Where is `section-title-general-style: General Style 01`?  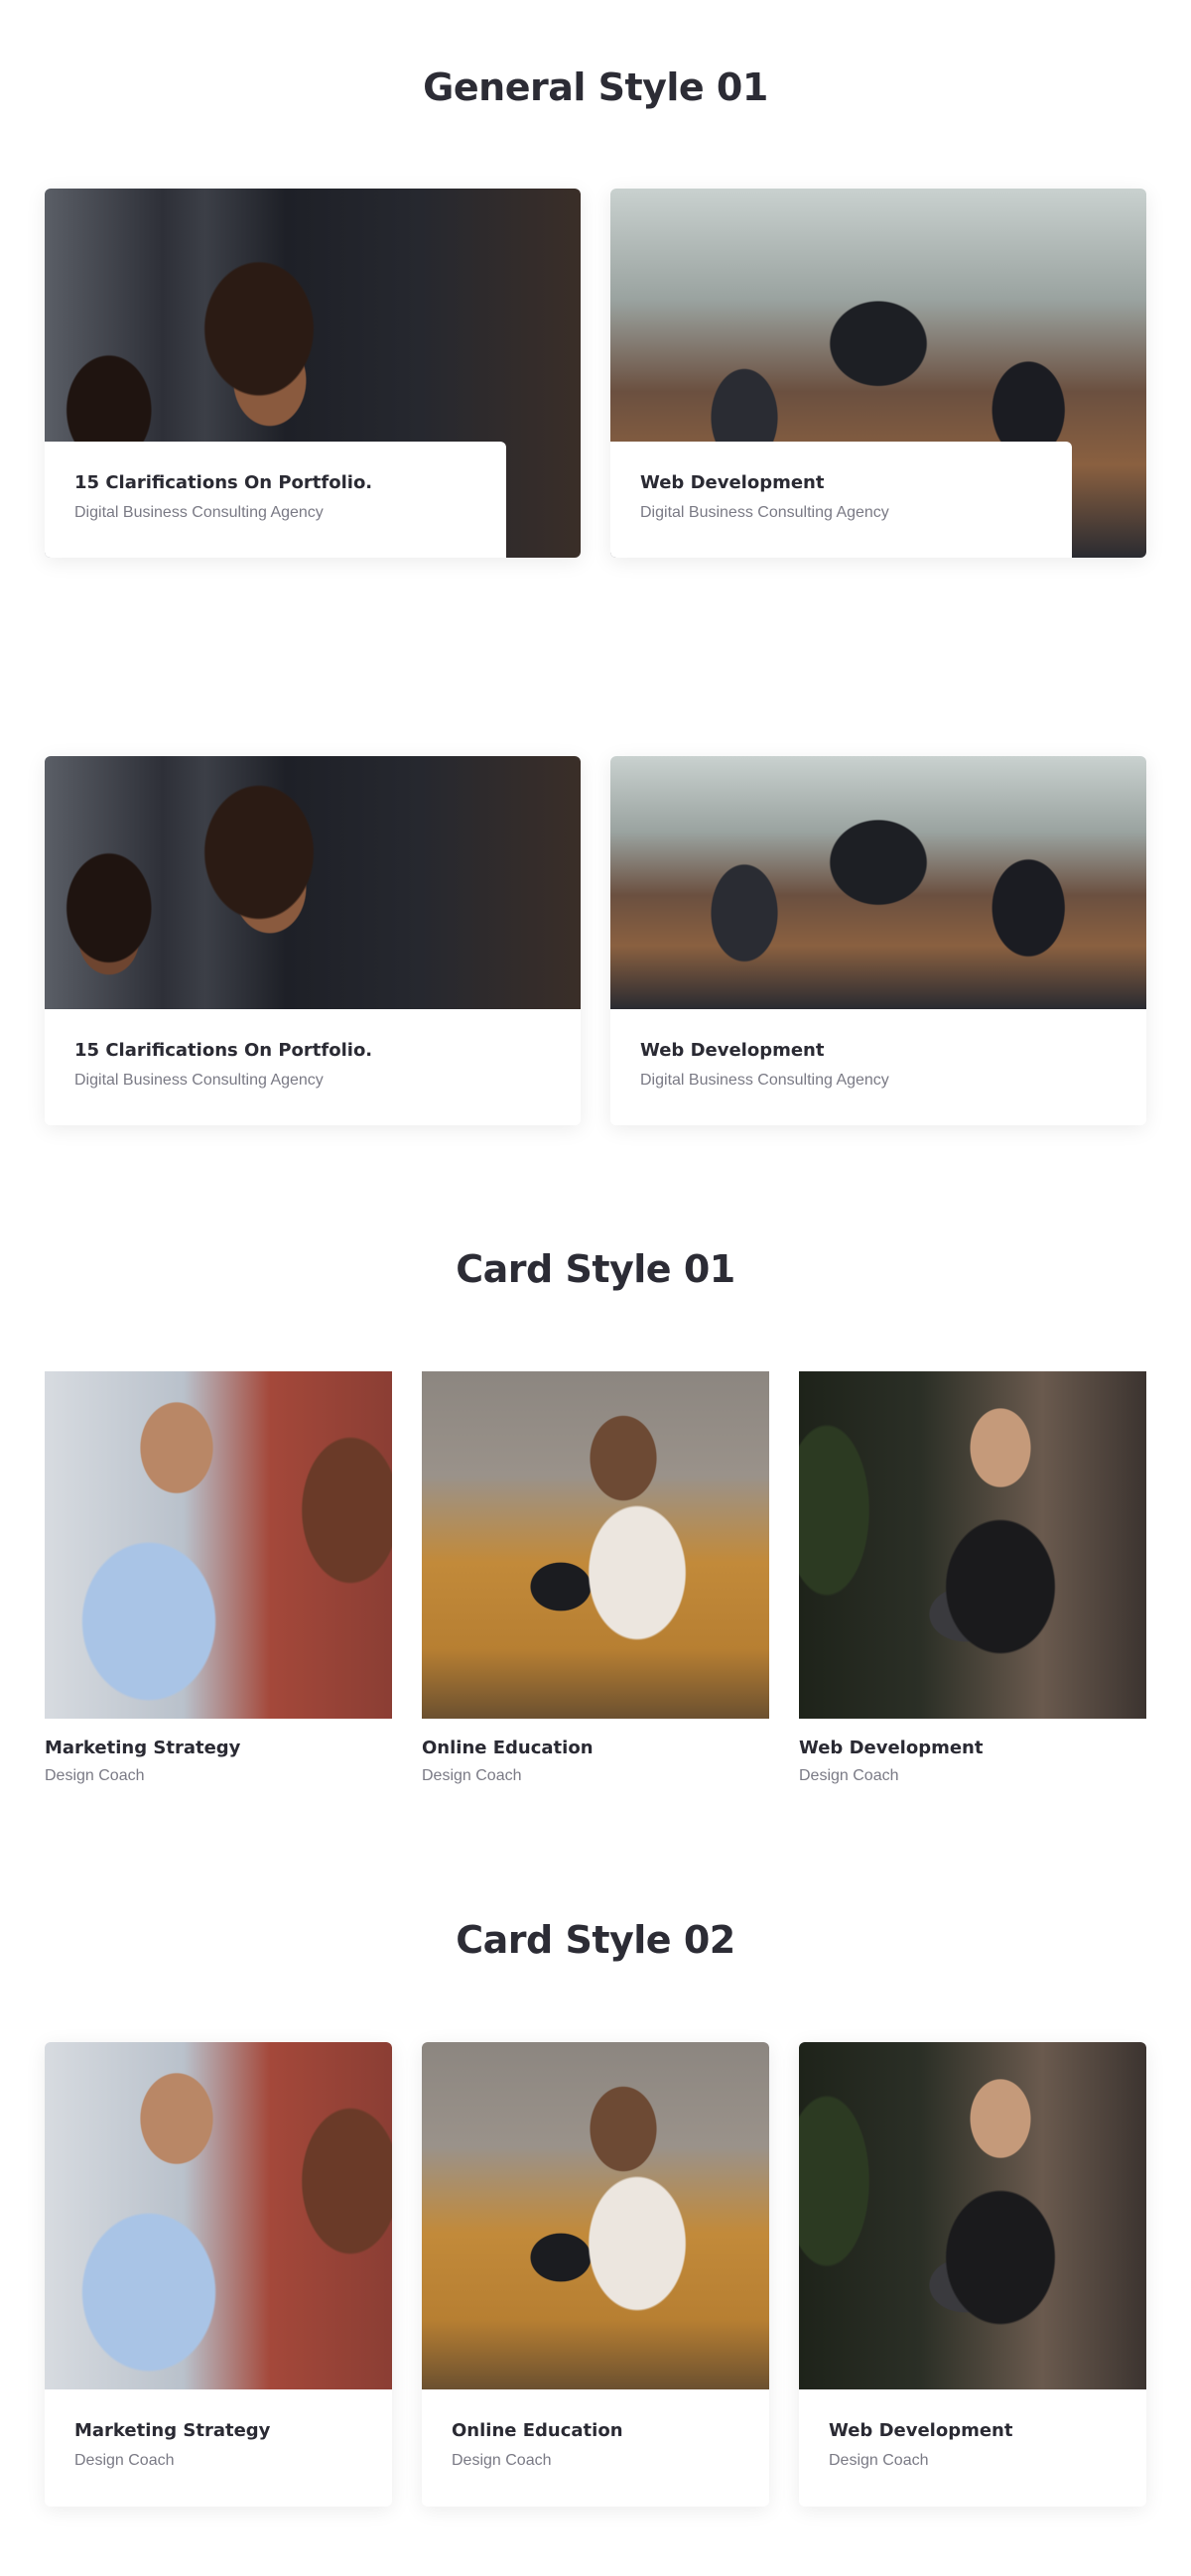 section-title-general-style: General Style 01 is located at coordinates (595, 87).